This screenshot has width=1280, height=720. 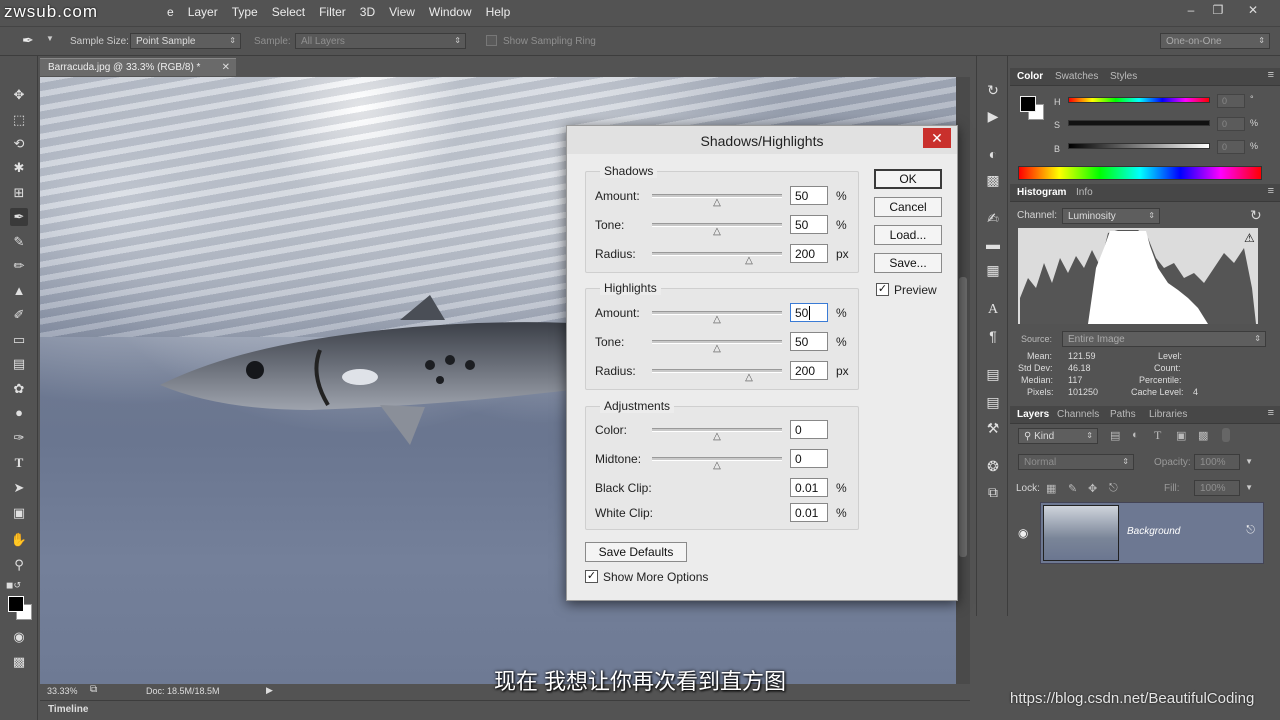 I want to click on black-clip-field: 0.01, so click(x=809, y=487).